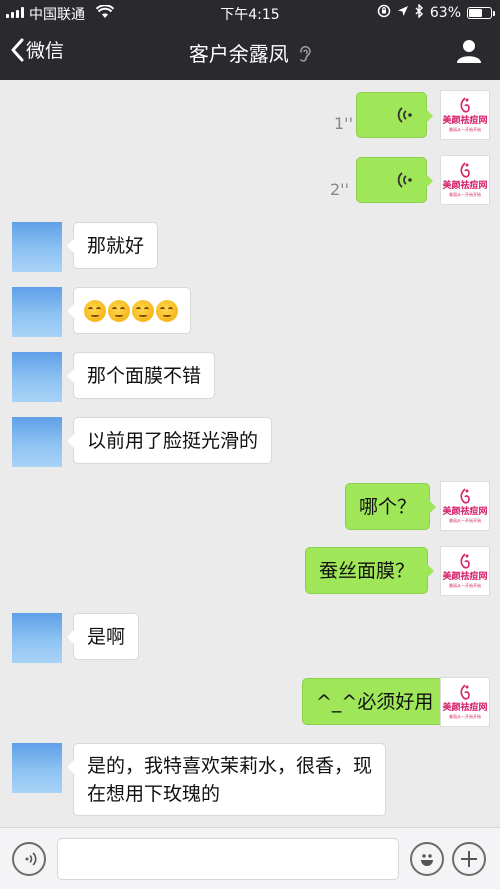  Describe the element at coordinates (173, 440) in the screenshot. I see `message-text: 以前用了脸挺光滑的` at that location.